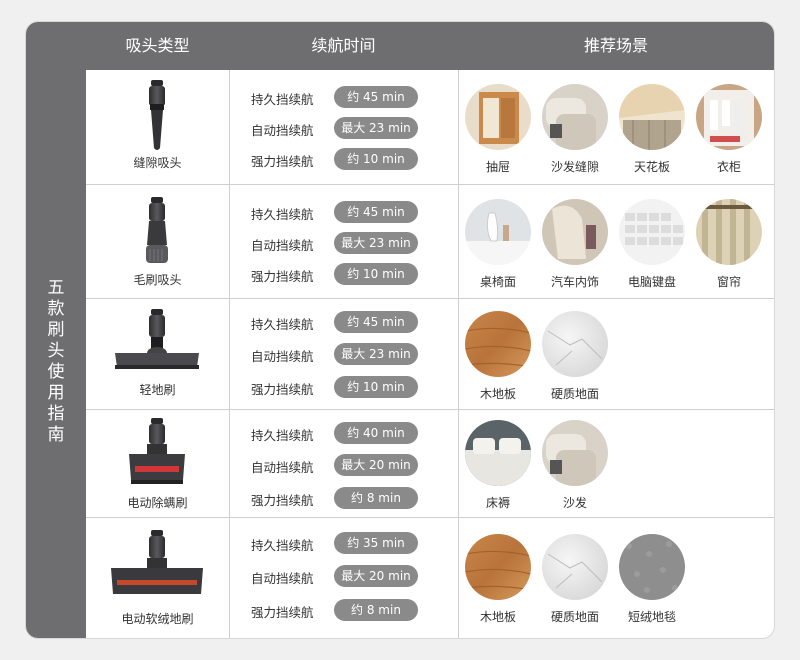 The height and width of the screenshot is (660, 800). Describe the element at coordinates (56, 435) in the screenshot. I see `sidebar-char: 南` at that location.